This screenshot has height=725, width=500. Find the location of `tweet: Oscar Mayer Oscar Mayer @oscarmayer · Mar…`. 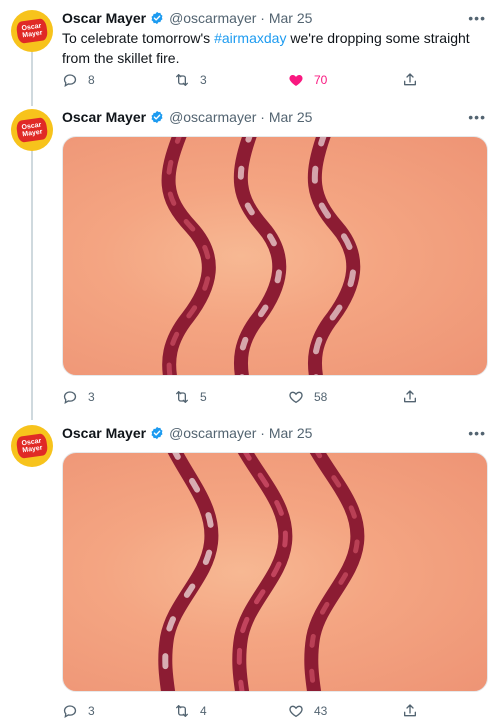

tweet: Oscar Mayer Oscar Mayer @oscarmayer · Mar… is located at coordinates (250, 53).